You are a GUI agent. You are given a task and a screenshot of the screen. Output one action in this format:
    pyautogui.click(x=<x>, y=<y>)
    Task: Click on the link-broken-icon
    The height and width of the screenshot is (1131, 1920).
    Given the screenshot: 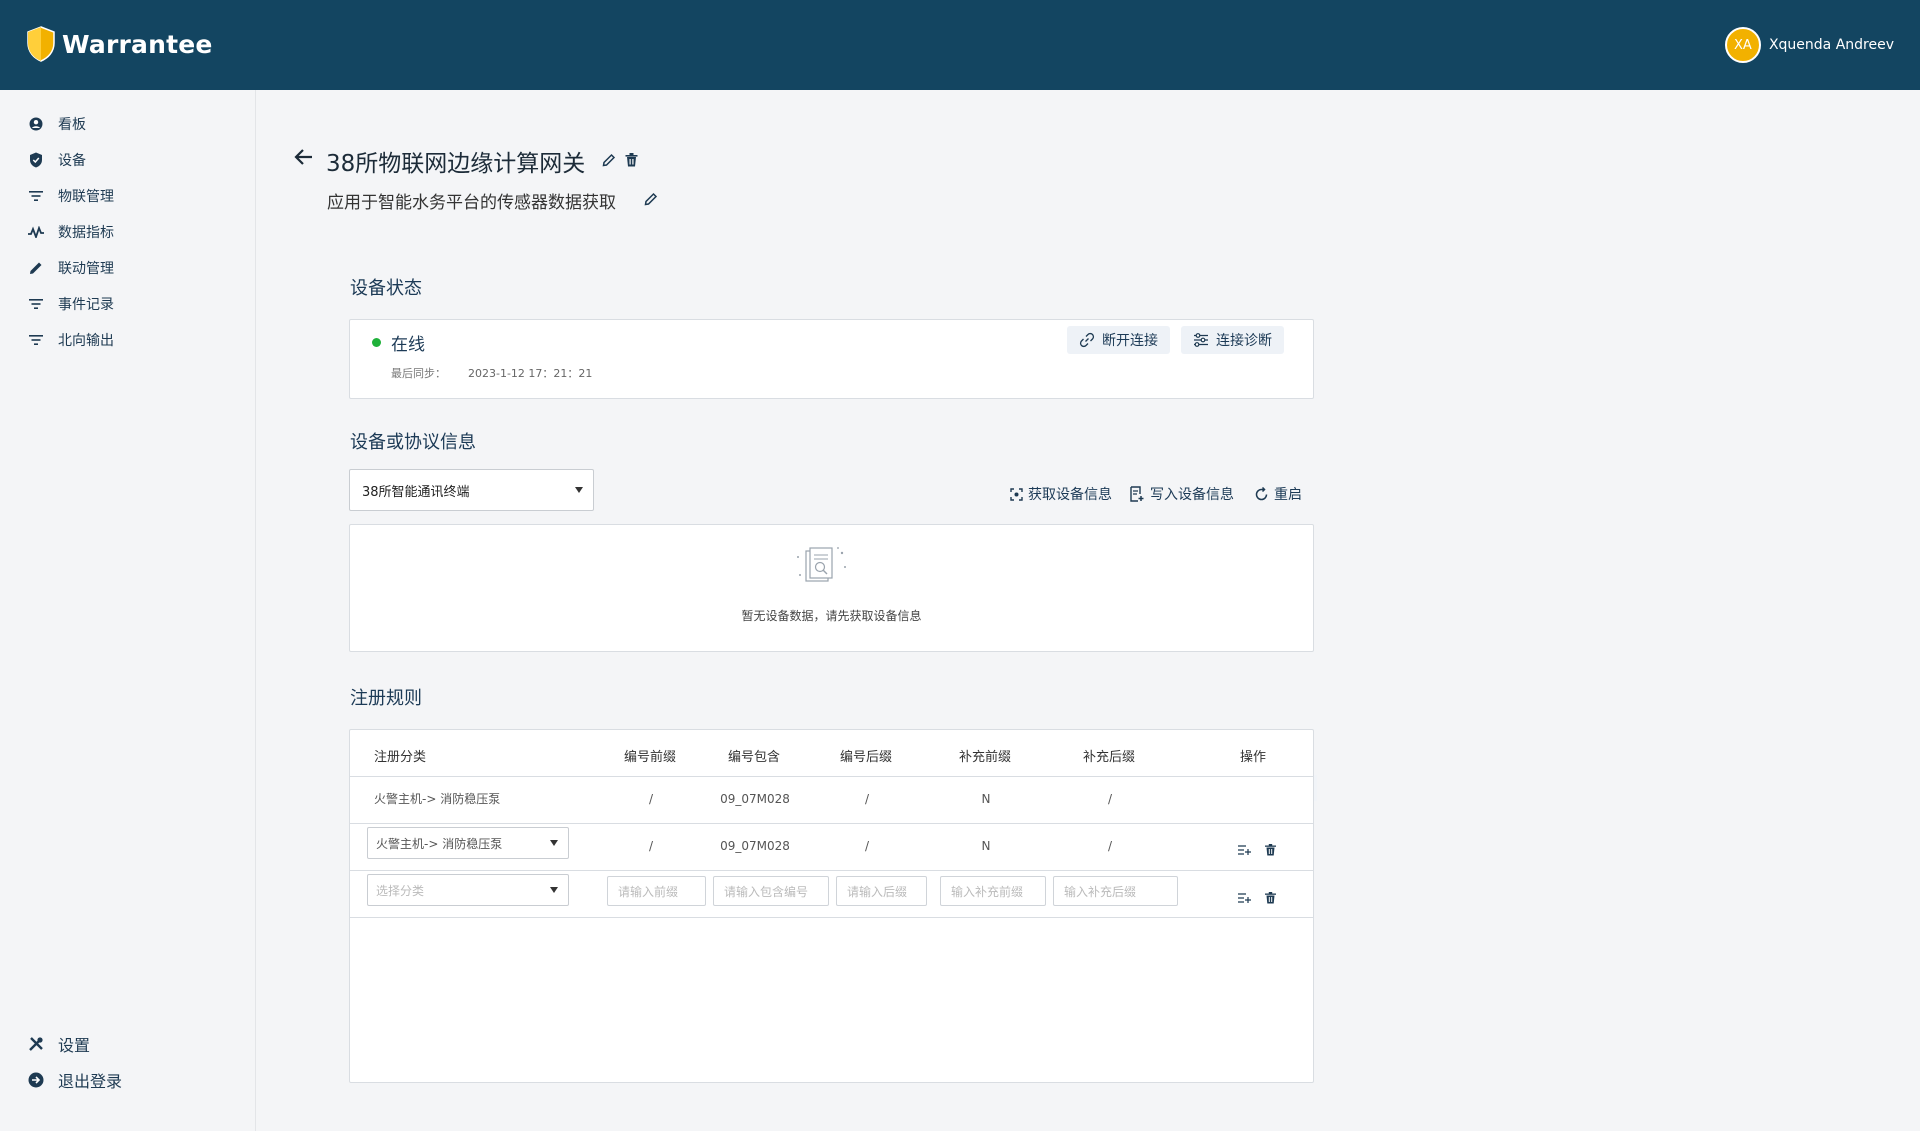 What is the action you would take?
    pyautogui.click(x=1087, y=340)
    